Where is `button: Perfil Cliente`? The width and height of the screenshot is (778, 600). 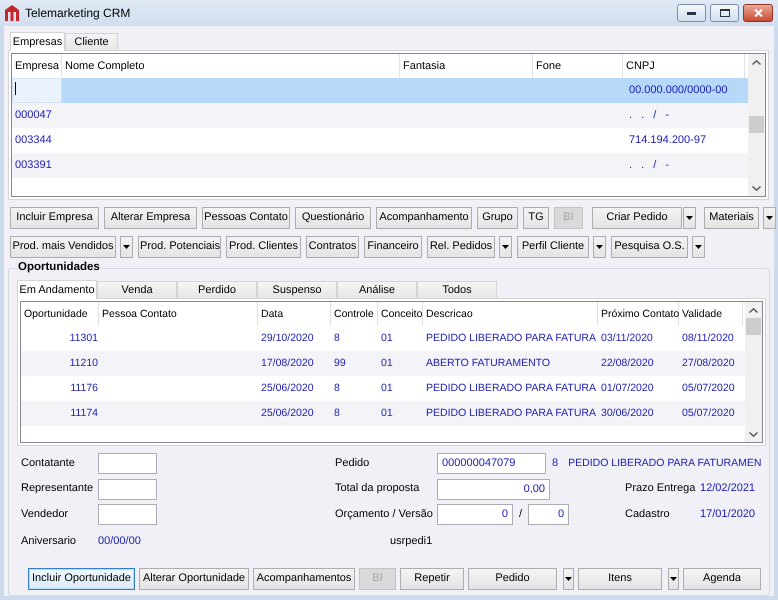
button: Perfil Cliente is located at coordinates (553, 247).